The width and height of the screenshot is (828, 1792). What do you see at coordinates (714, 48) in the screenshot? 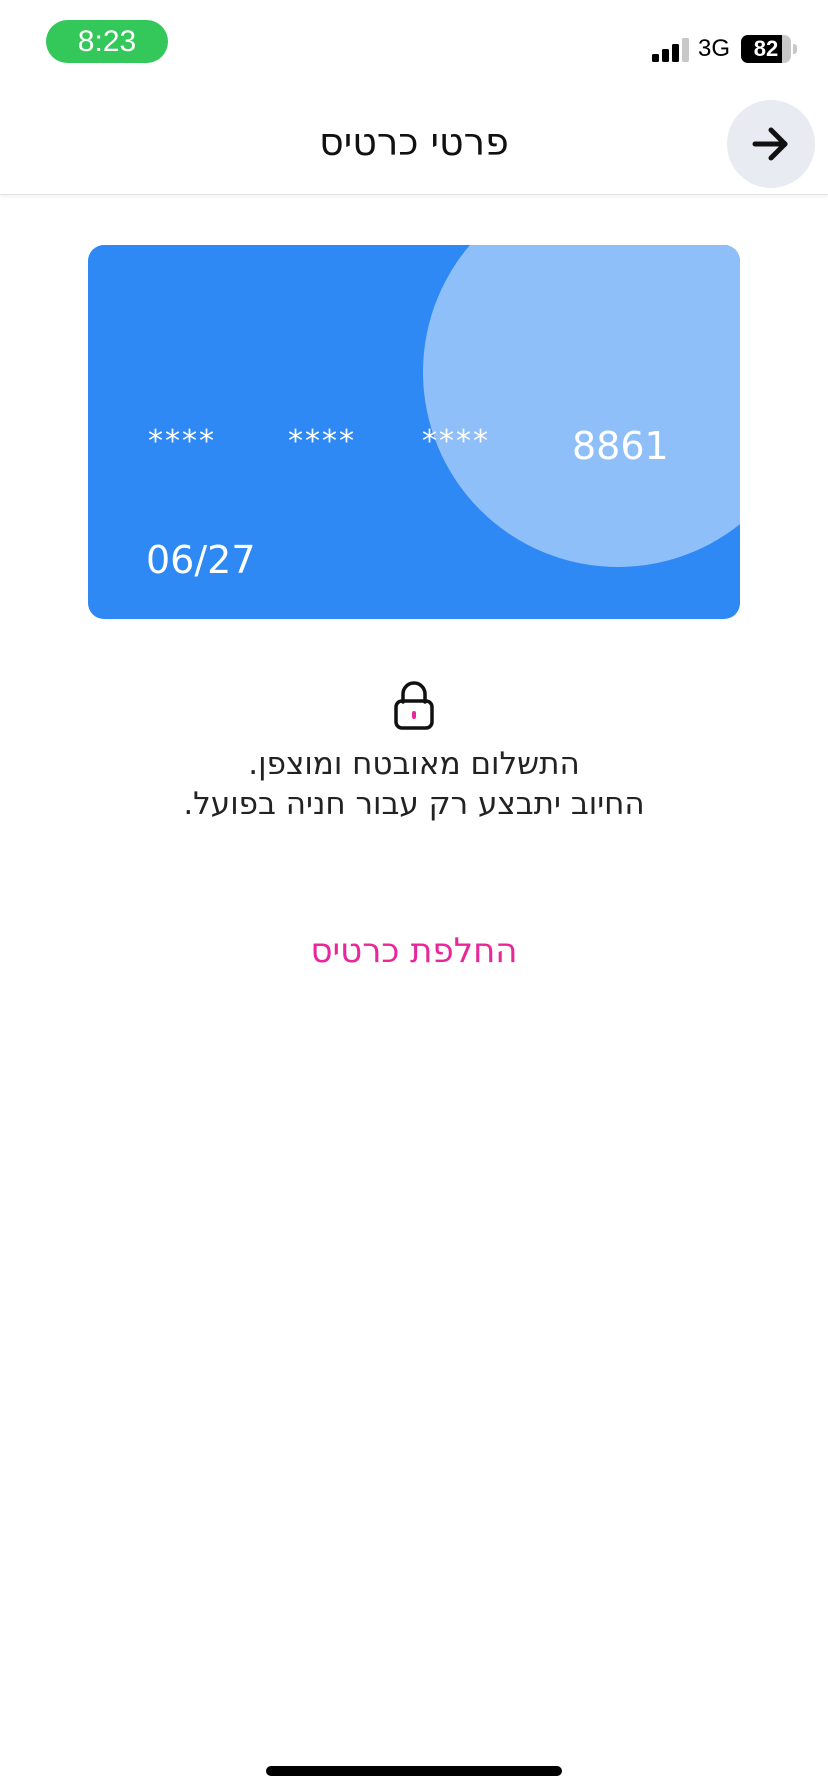
I see `network-type: 3G` at bounding box center [714, 48].